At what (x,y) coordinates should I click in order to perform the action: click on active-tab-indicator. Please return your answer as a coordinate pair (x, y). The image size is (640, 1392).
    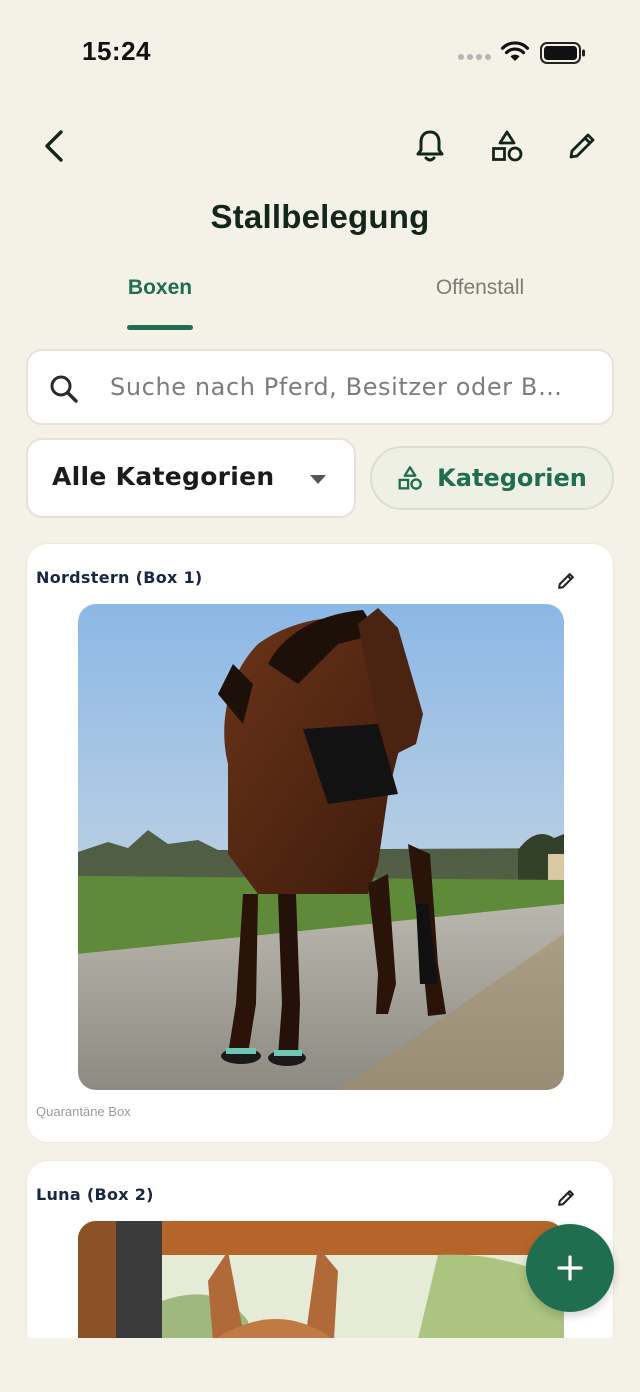
    Looking at the image, I should click on (160, 327).